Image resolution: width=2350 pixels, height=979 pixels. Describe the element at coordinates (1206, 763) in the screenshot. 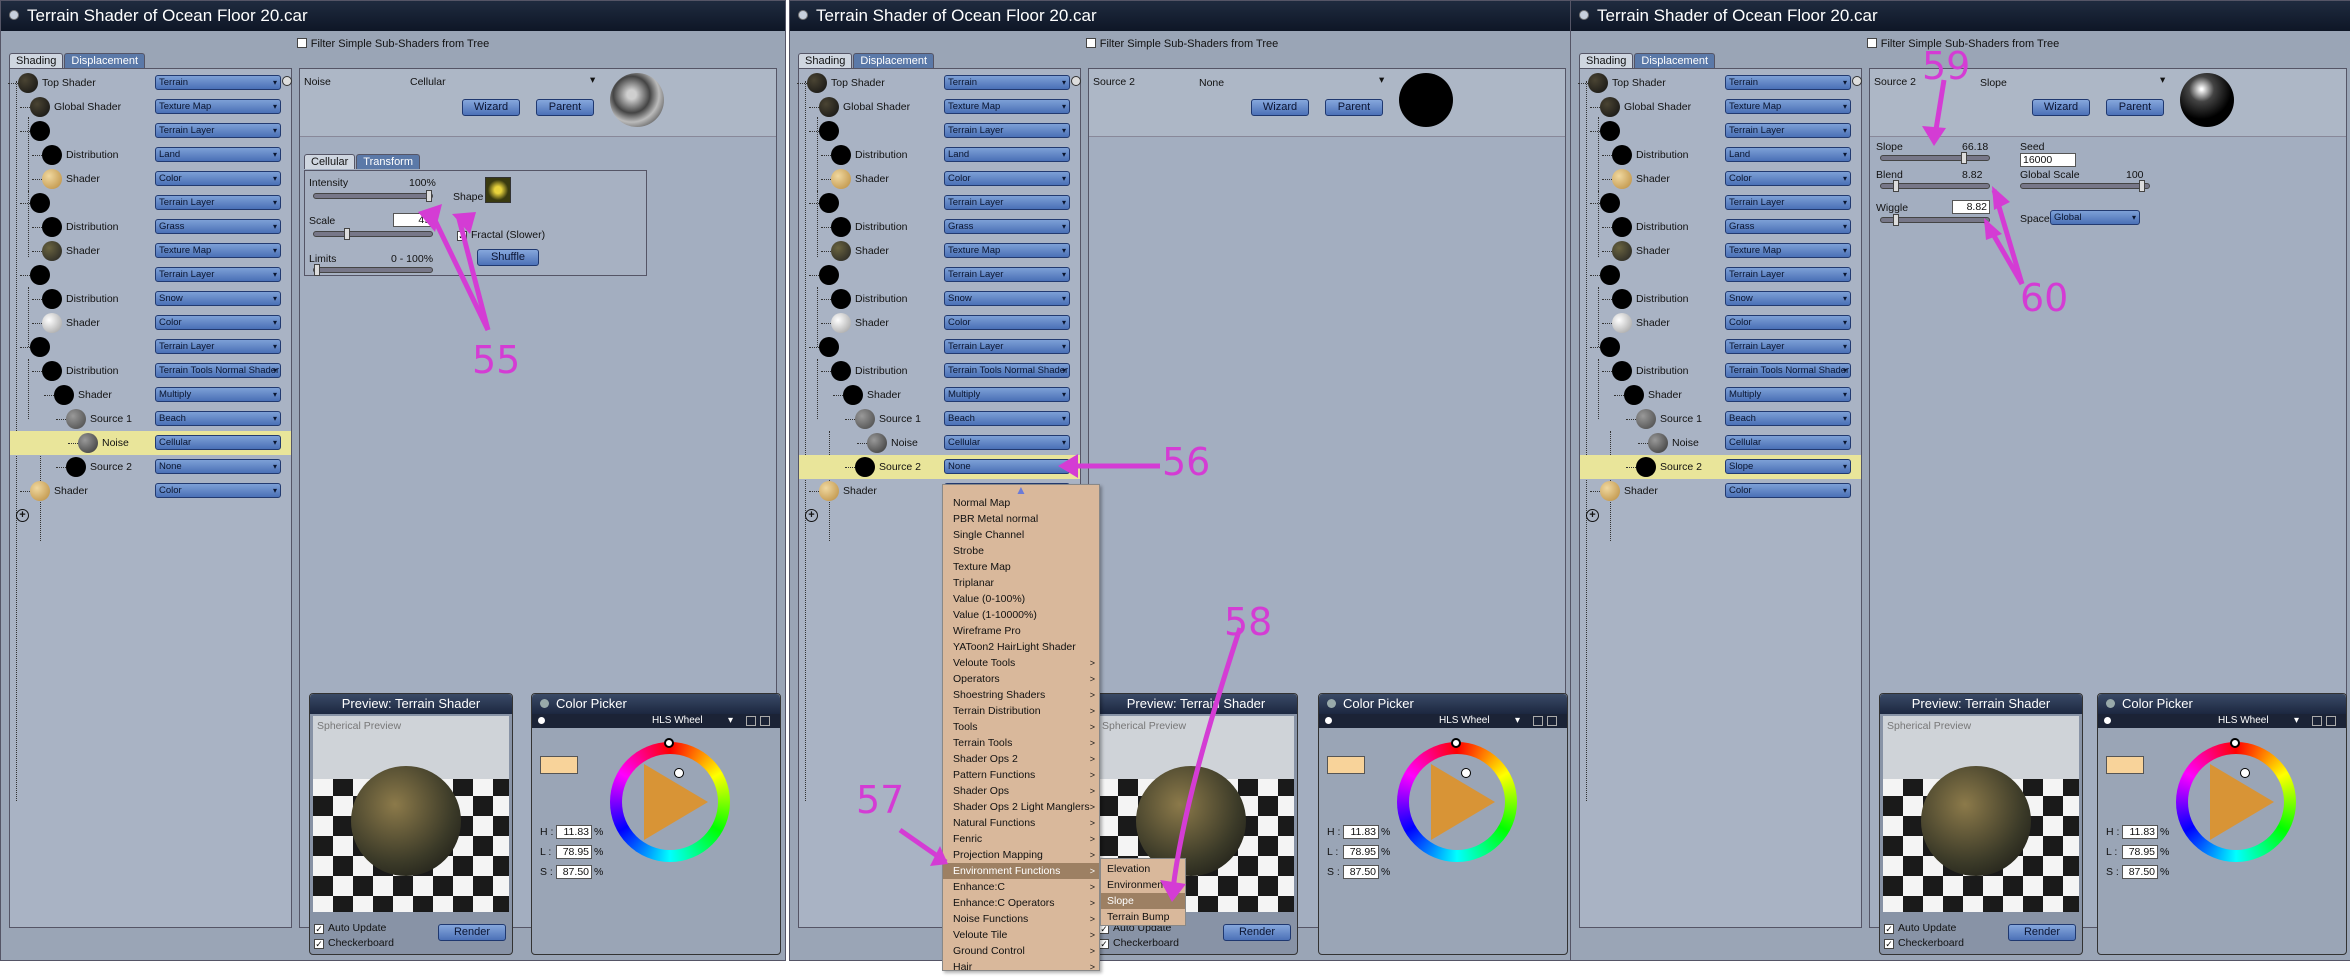

I see `annotation-arrow` at that location.